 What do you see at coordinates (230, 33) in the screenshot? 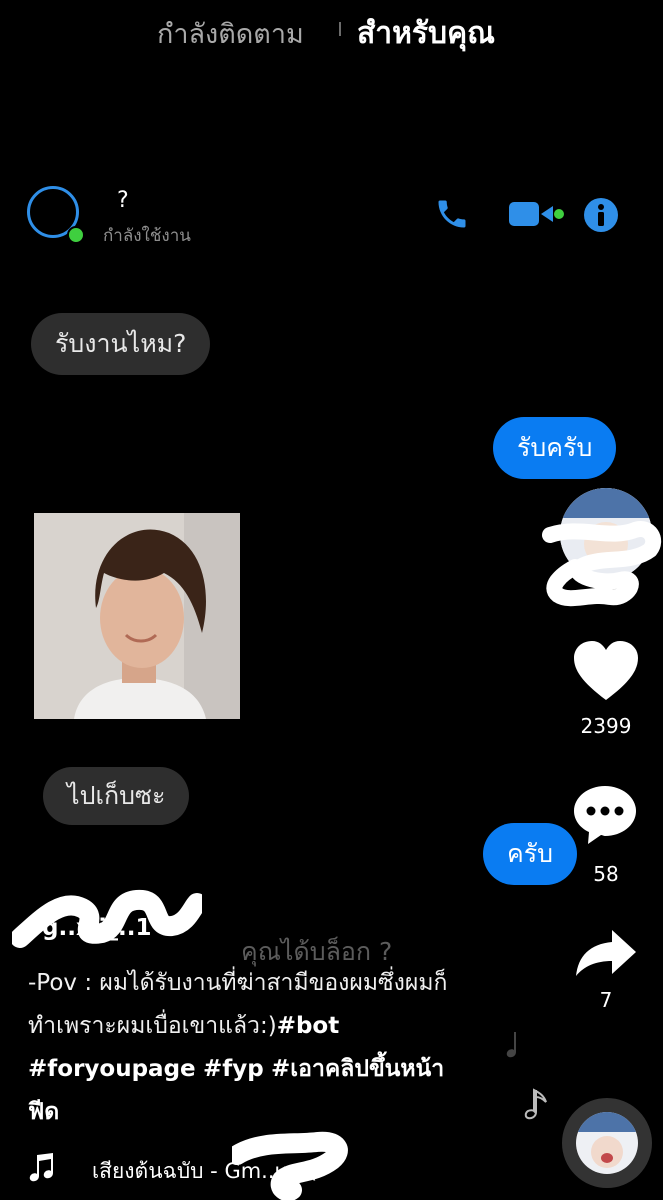
I see `tab-following: กำลังติดตาม` at bounding box center [230, 33].